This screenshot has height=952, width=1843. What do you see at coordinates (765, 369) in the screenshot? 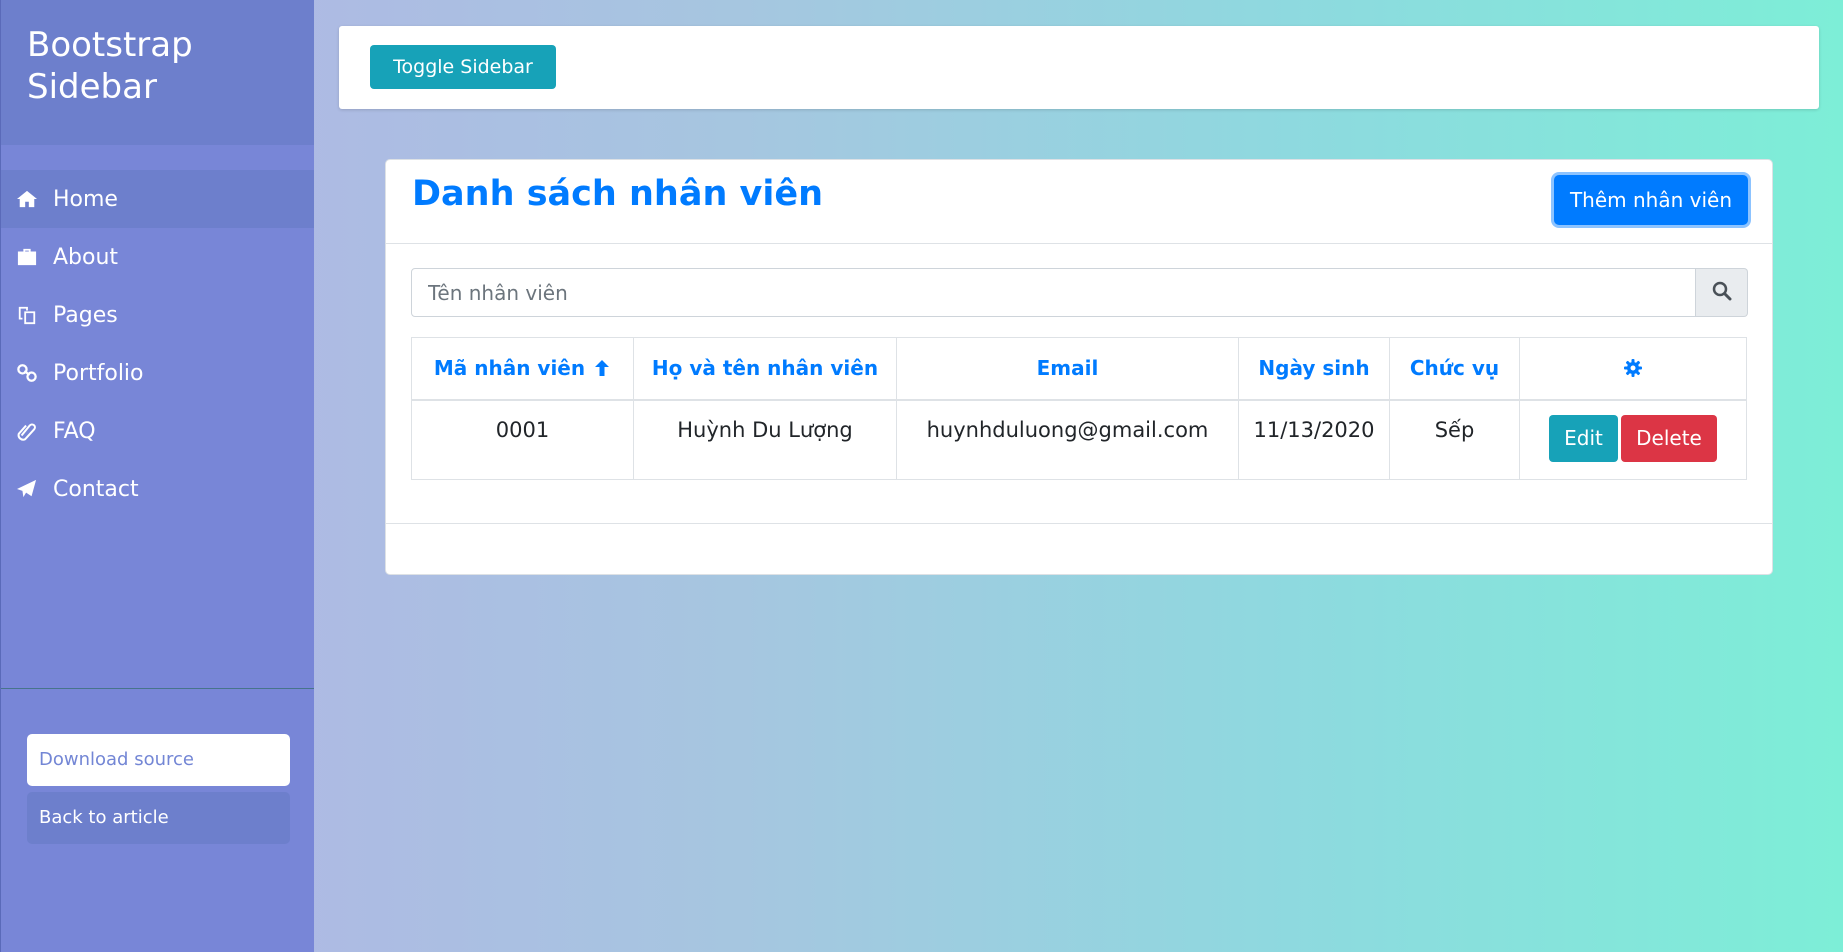
I see `column-header-name: Họ và tên nhân viên` at bounding box center [765, 369].